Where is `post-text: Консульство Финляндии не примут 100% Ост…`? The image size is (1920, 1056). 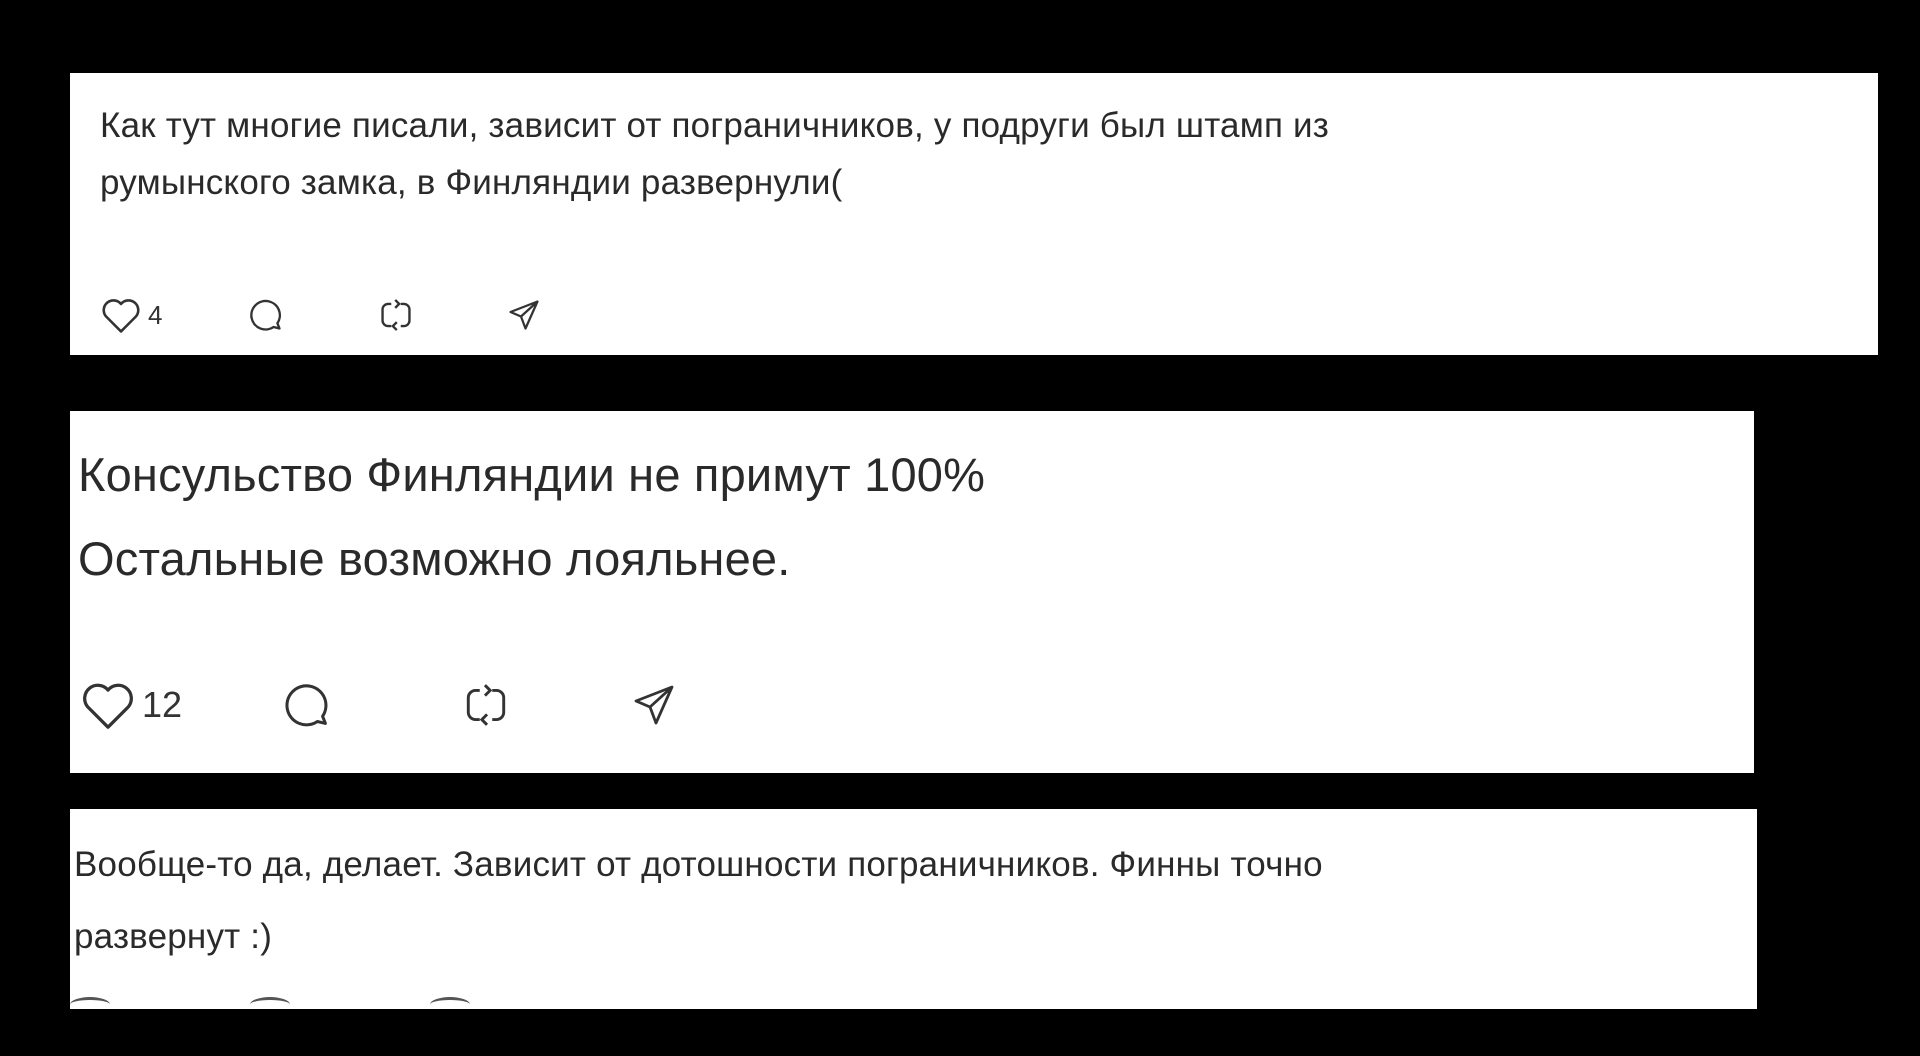 post-text: Консульство Финляндии не примут 100% Ост… is located at coordinates (532, 516).